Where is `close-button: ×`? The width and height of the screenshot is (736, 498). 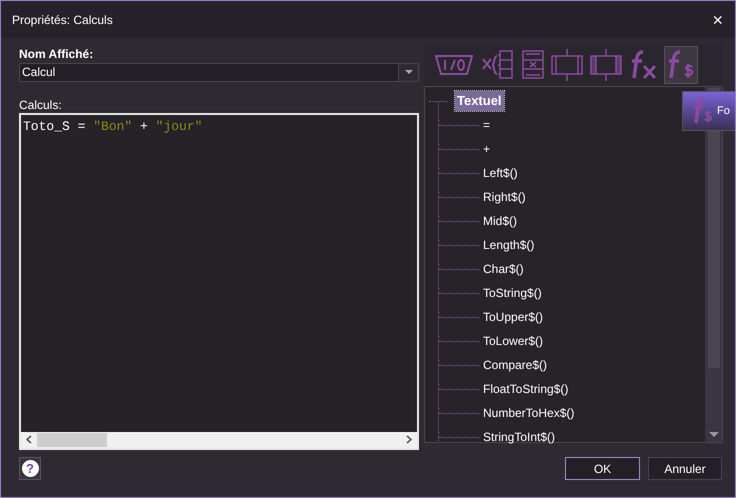
close-button: × is located at coordinates (717, 19).